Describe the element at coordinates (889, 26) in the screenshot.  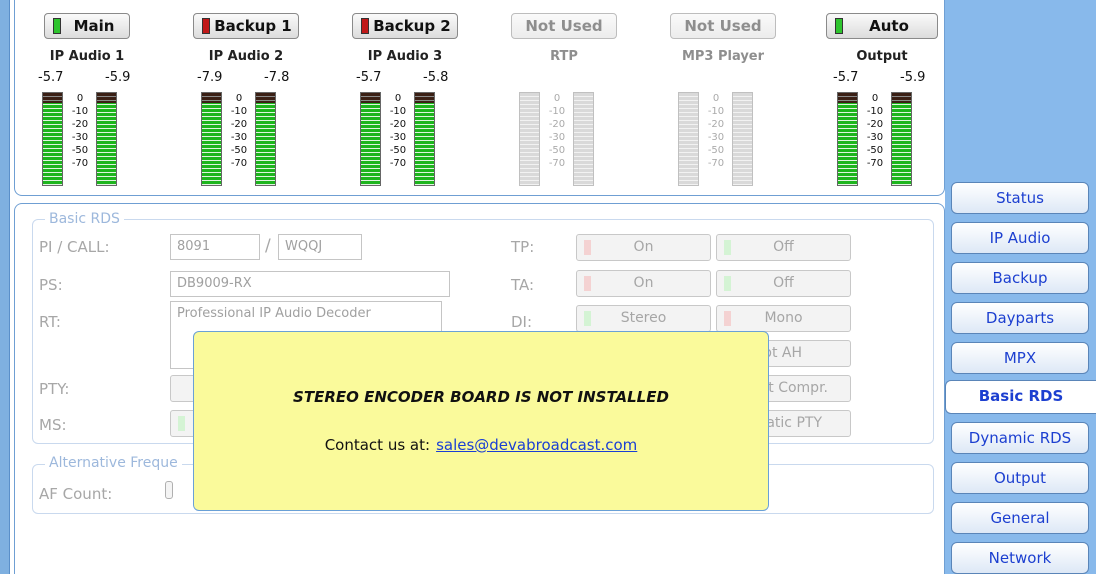
I see `source-button-label: Auto` at that location.